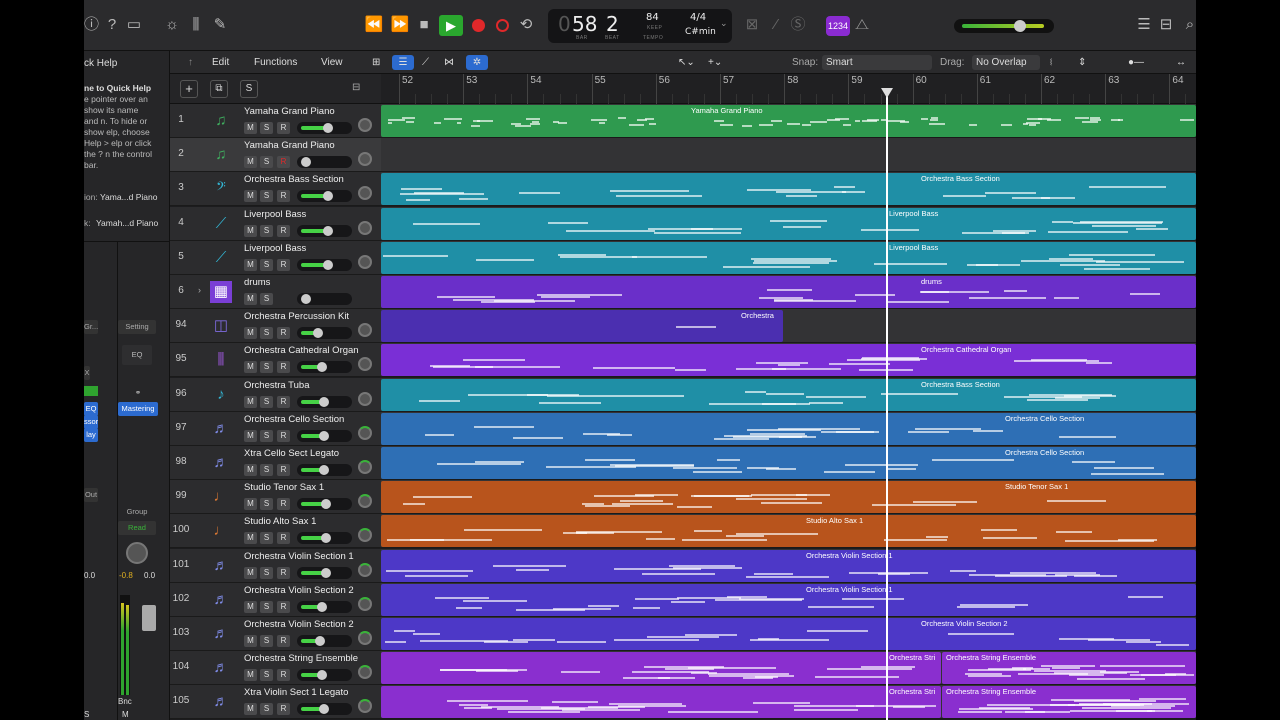 The width and height of the screenshot is (1280, 720). Describe the element at coordinates (403, 62) in the screenshot. I see `list-view-icon: ☰` at that location.